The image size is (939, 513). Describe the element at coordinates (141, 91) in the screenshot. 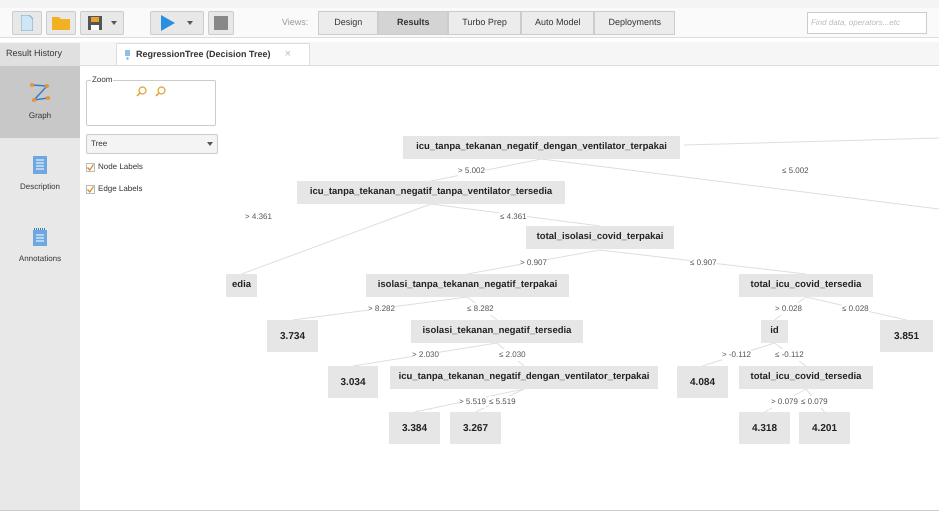

I see `zoom-in-icon` at that location.